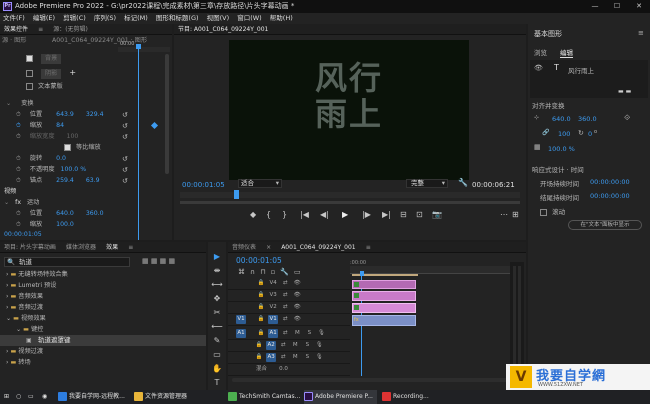 This screenshot has height=404, width=650. What do you see at coordinates (515, 214) in the screenshot?
I see `button-editor-icon: ⊞` at bounding box center [515, 214].